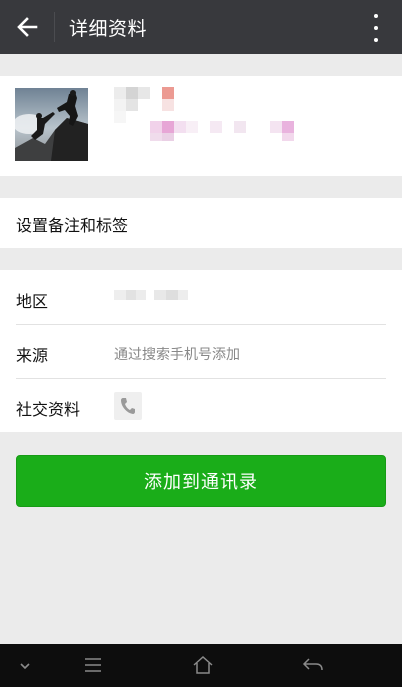  I want to click on social-phone-button, so click(128, 406).